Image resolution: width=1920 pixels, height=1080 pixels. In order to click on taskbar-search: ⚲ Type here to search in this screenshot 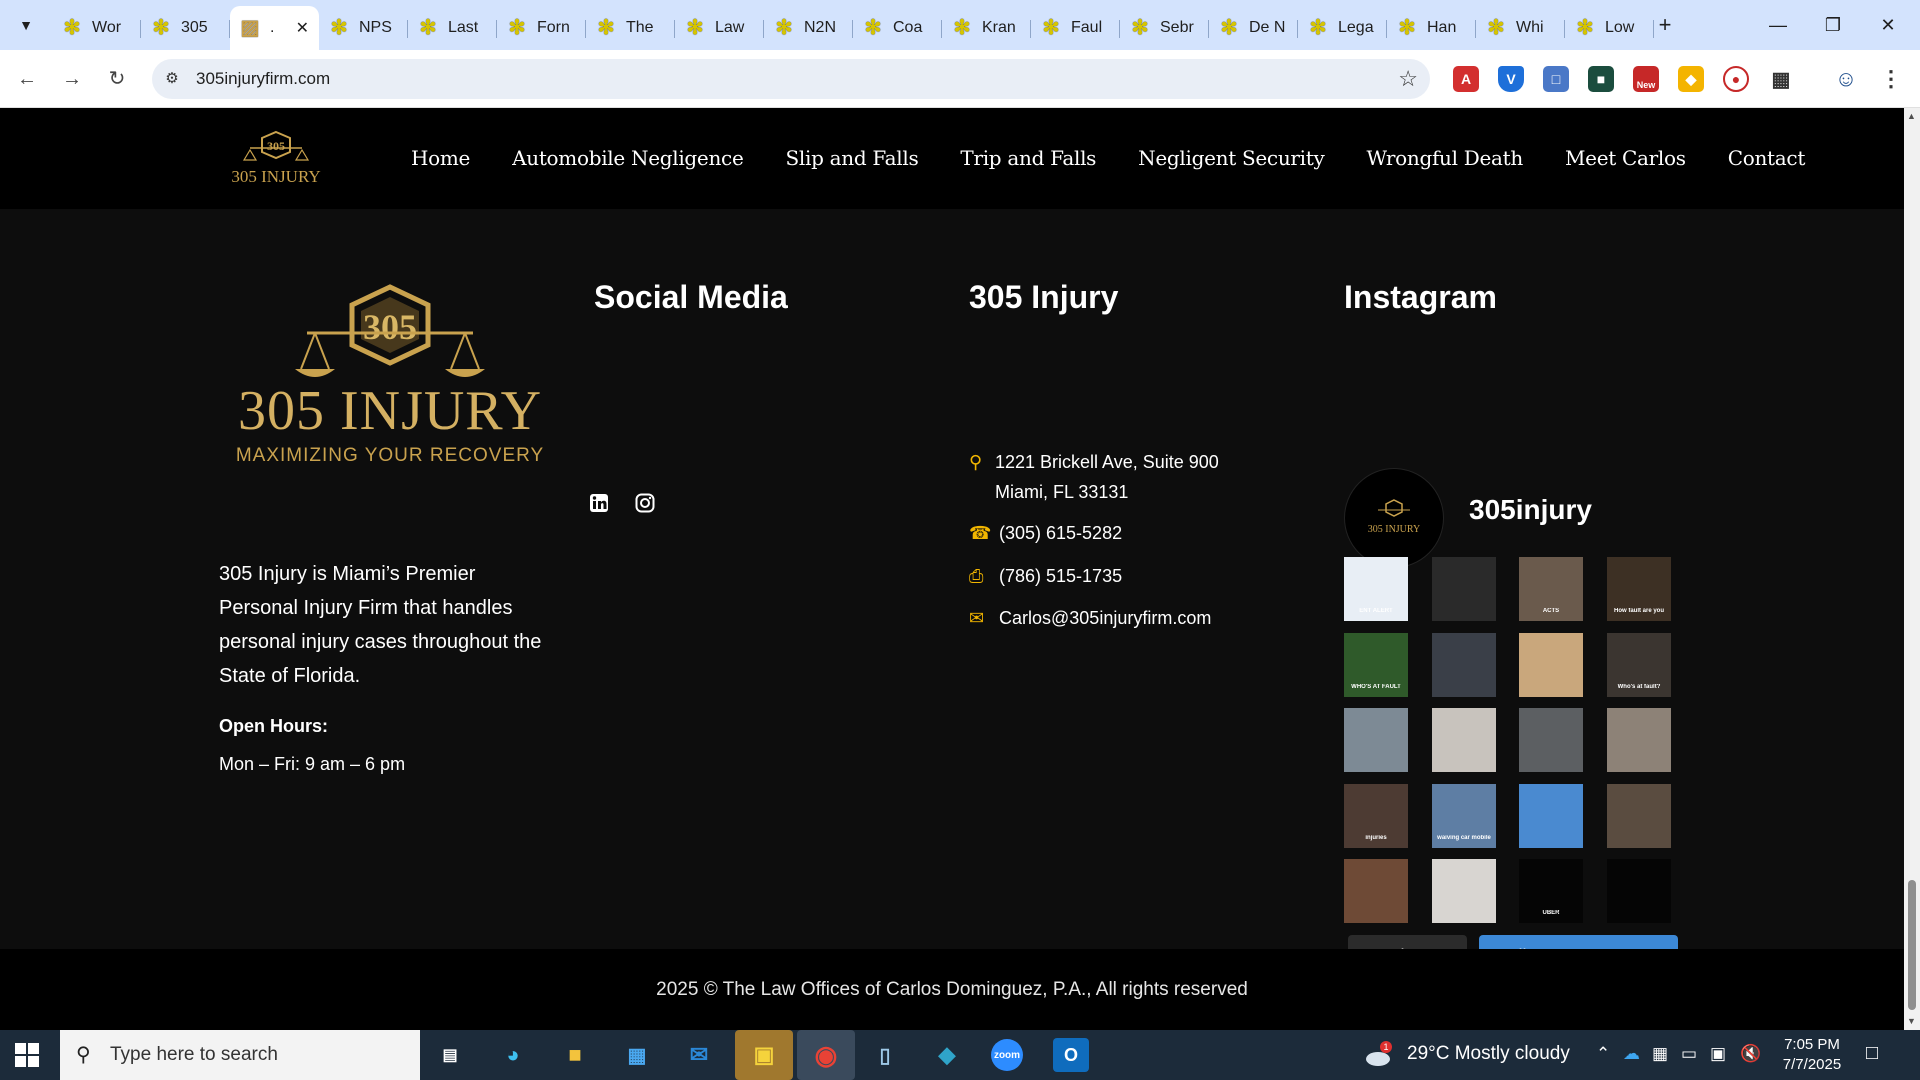, I will do `click(240, 1055)`.